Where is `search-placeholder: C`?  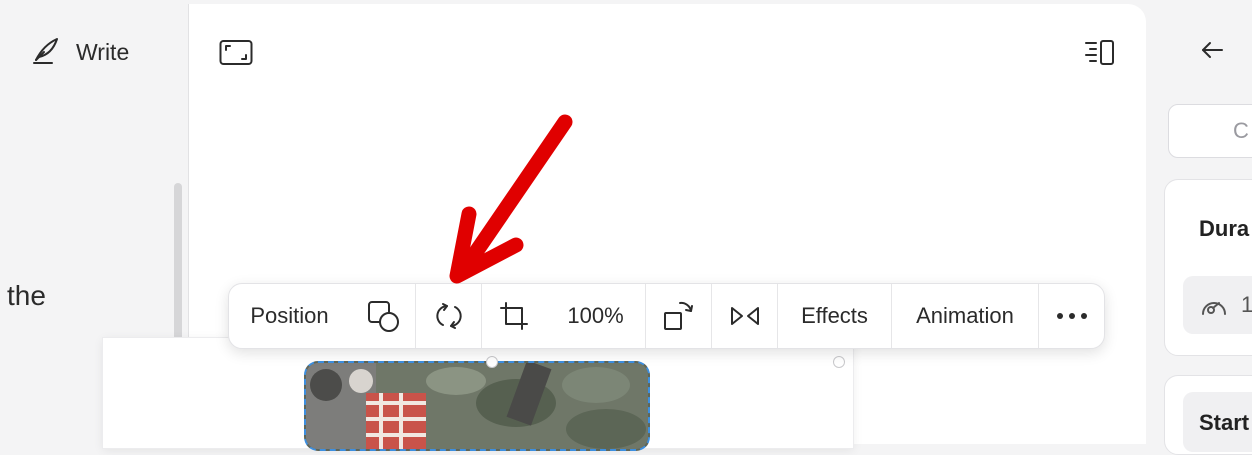
search-placeholder: C is located at coordinates (1241, 130).